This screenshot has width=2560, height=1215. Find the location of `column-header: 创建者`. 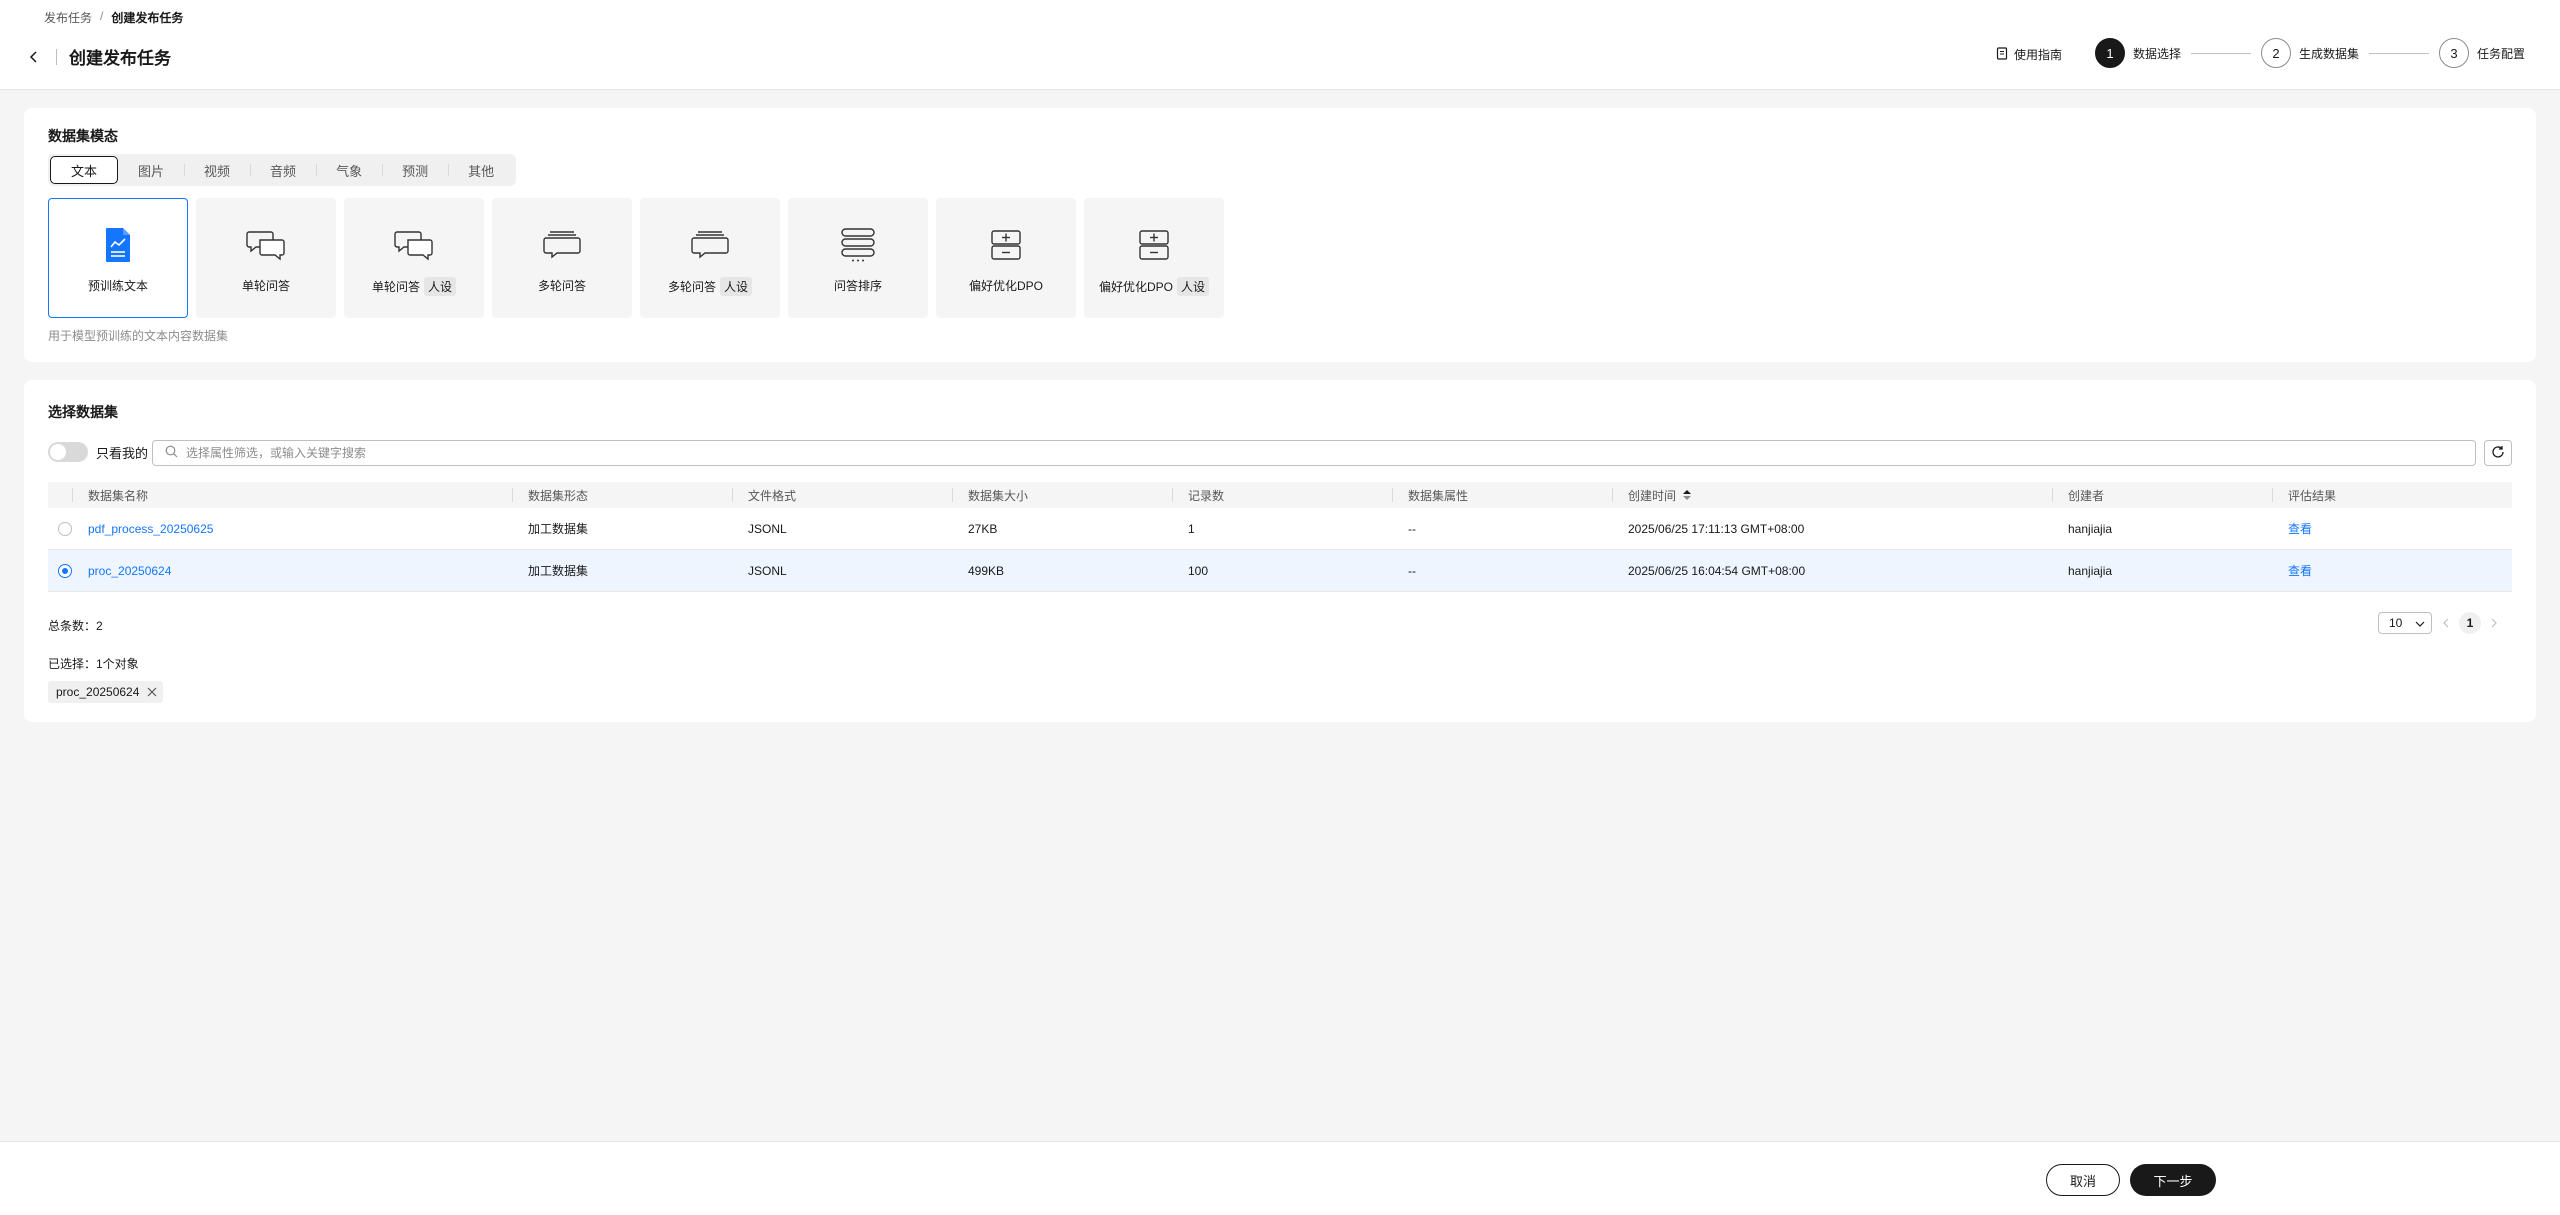

column-header: 创建者 is located at coordinates (2162, 495).